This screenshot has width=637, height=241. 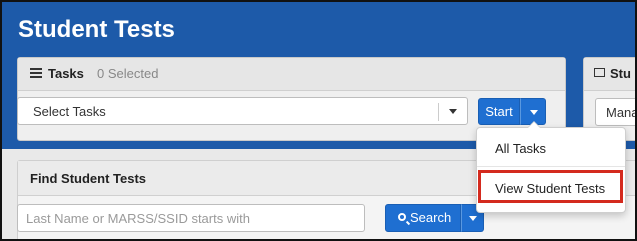 I want to click on select-divider, so click(x=438, y=112).